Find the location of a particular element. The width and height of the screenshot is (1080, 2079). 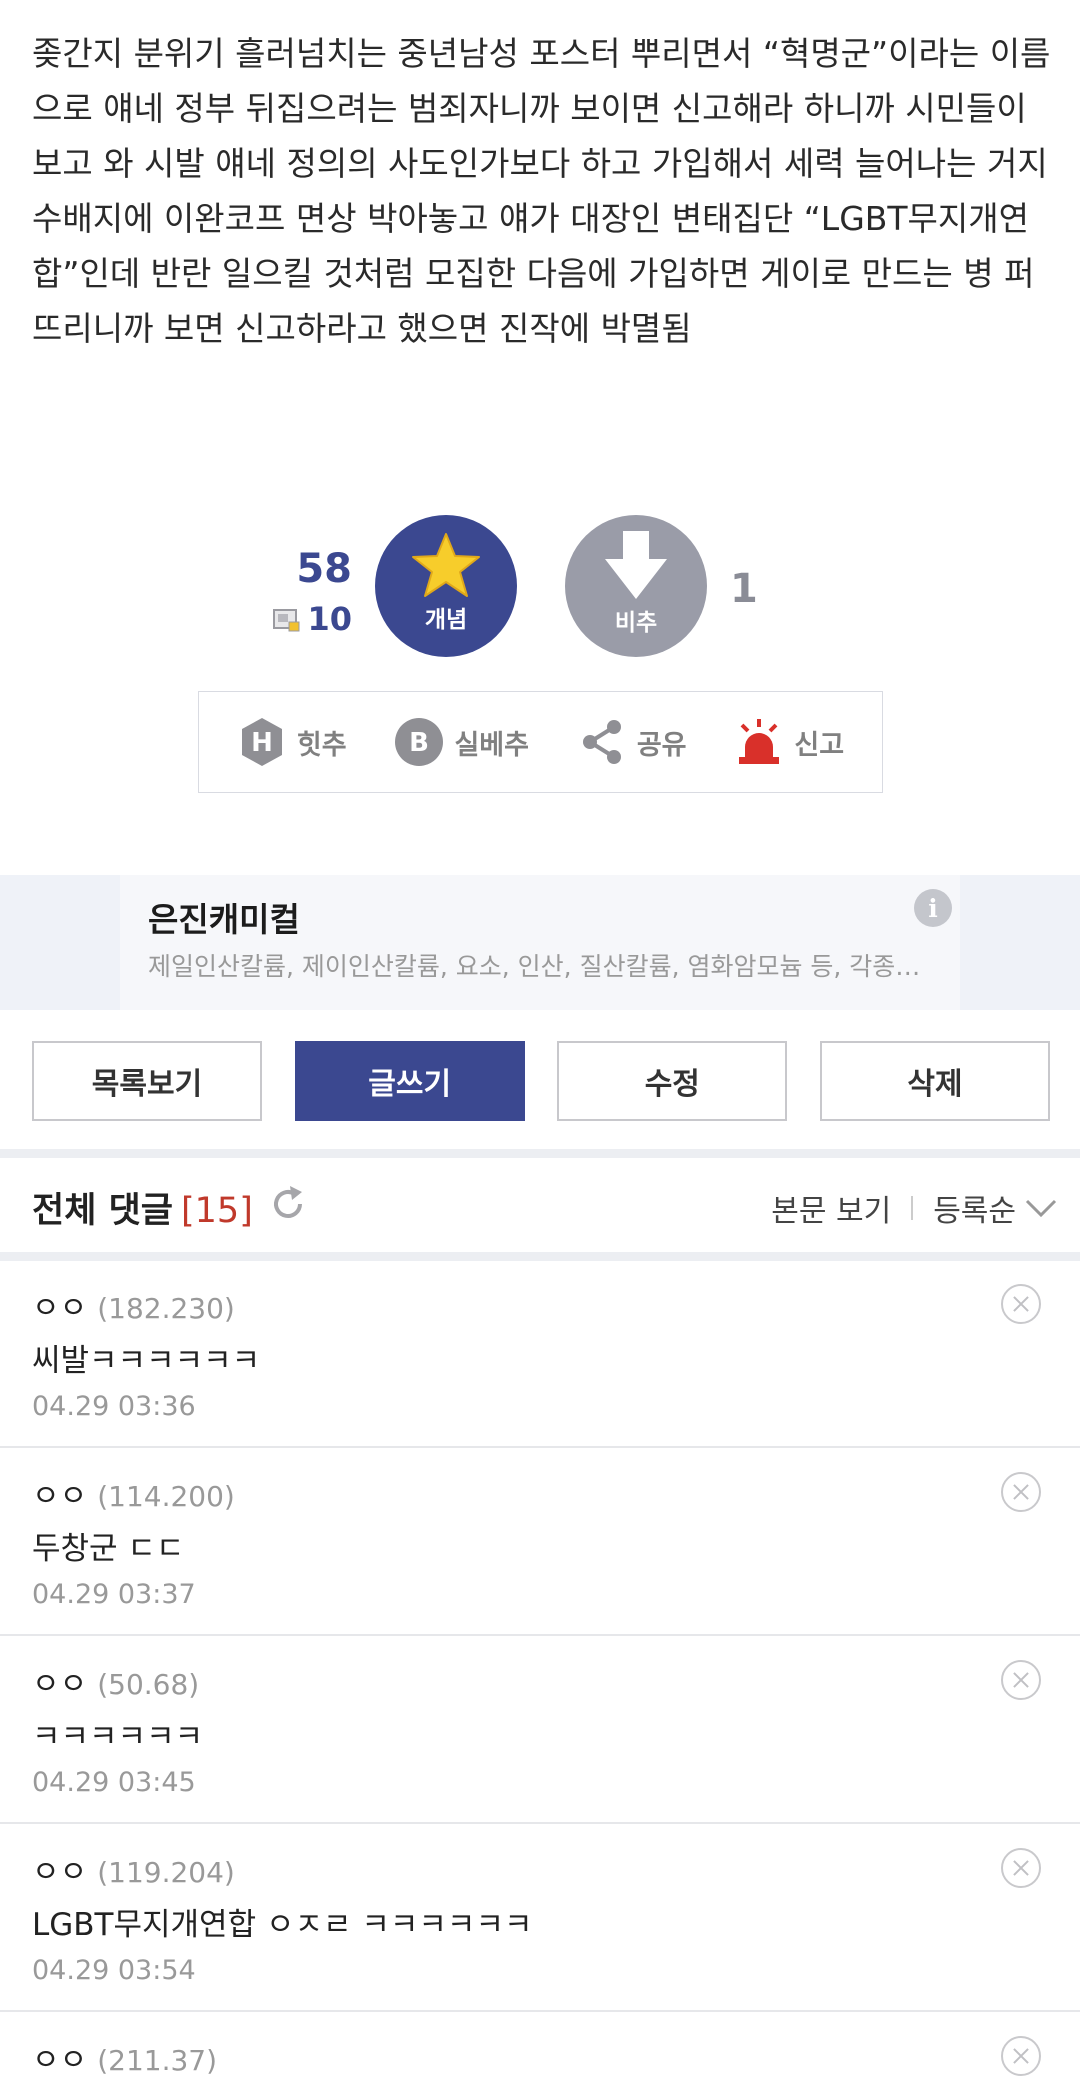

refresh-icon is located at coordinates (288, 1206).